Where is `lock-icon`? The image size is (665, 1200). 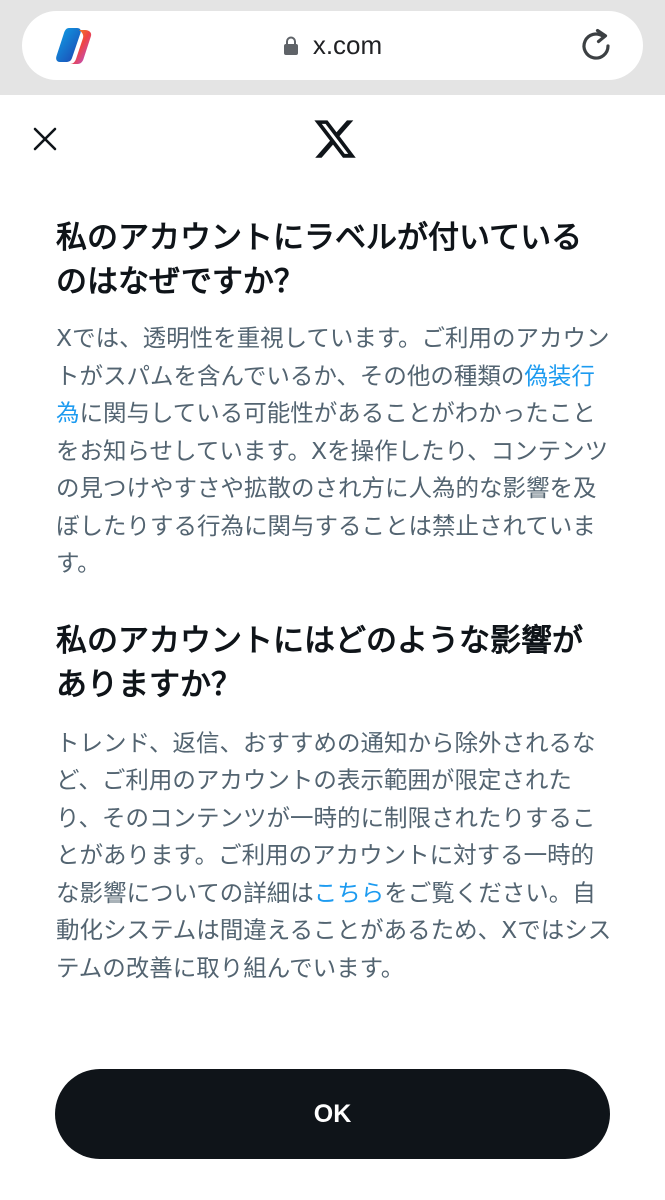 lock-icon is located at coordinates (290, 45).